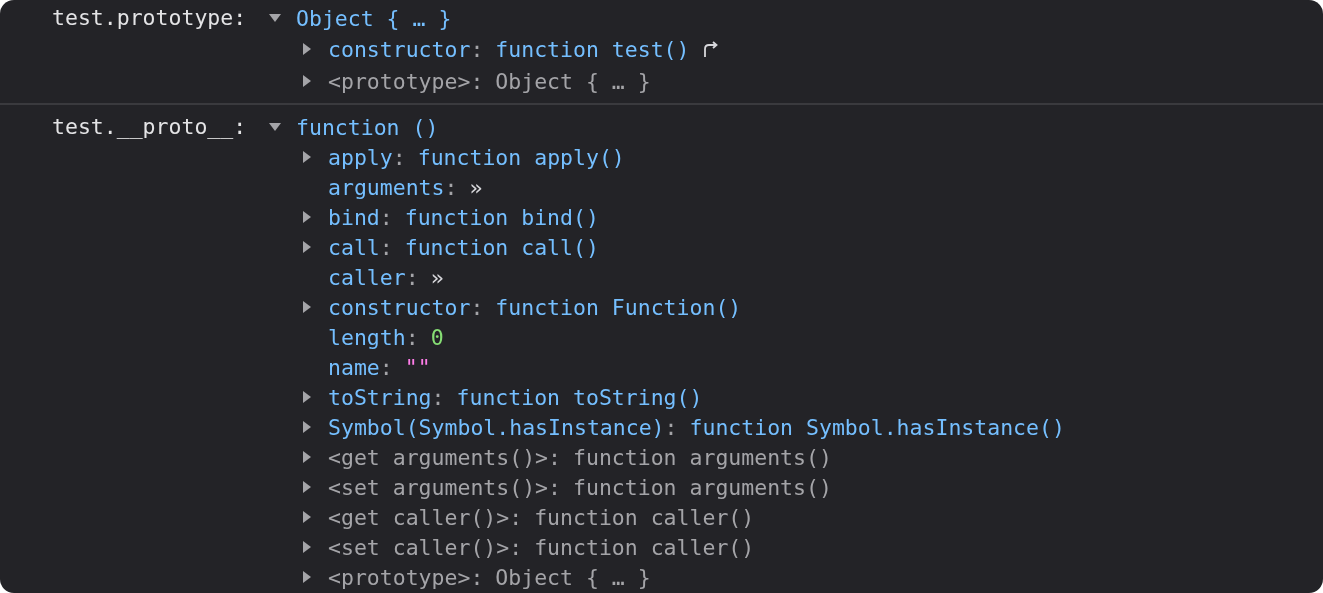 The height and width of the screenshot is (593, 1323). Describe the element at coordinates (710, 49) in the screenshot. I see `jump-arrow-icon` at that location.